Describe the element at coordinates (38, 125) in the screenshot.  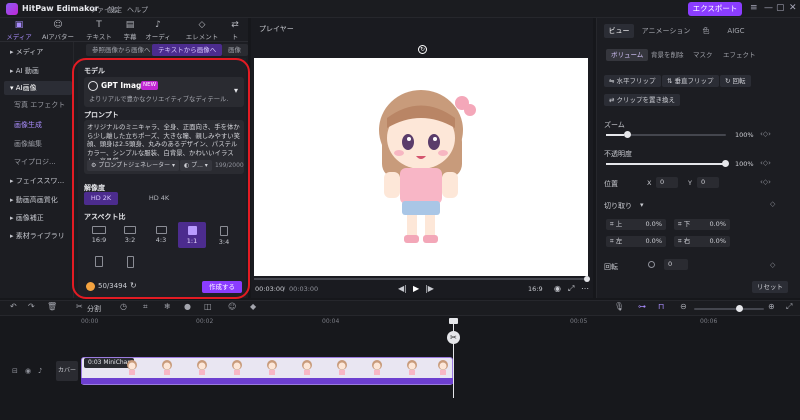
I see `sidebar-item-image-gen: 画像生成` at that location.